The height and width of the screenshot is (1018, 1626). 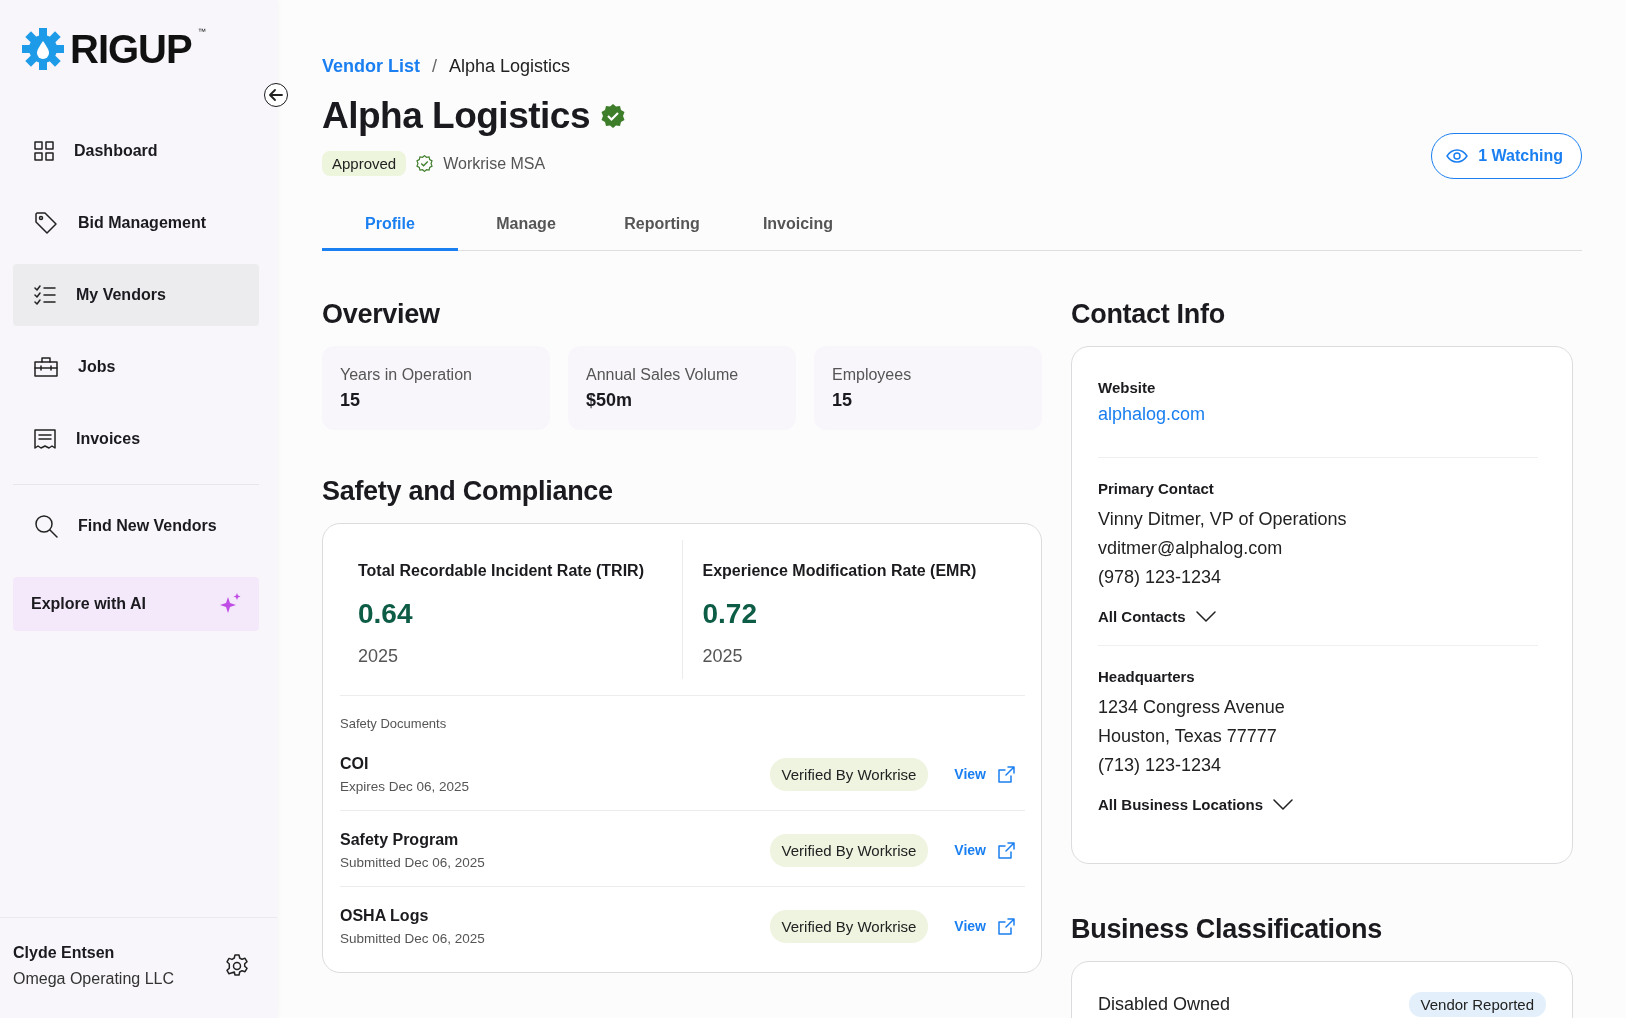 I want to click on metric-label: Experience Modification Rate (EMR), so click(x=840, y=570).